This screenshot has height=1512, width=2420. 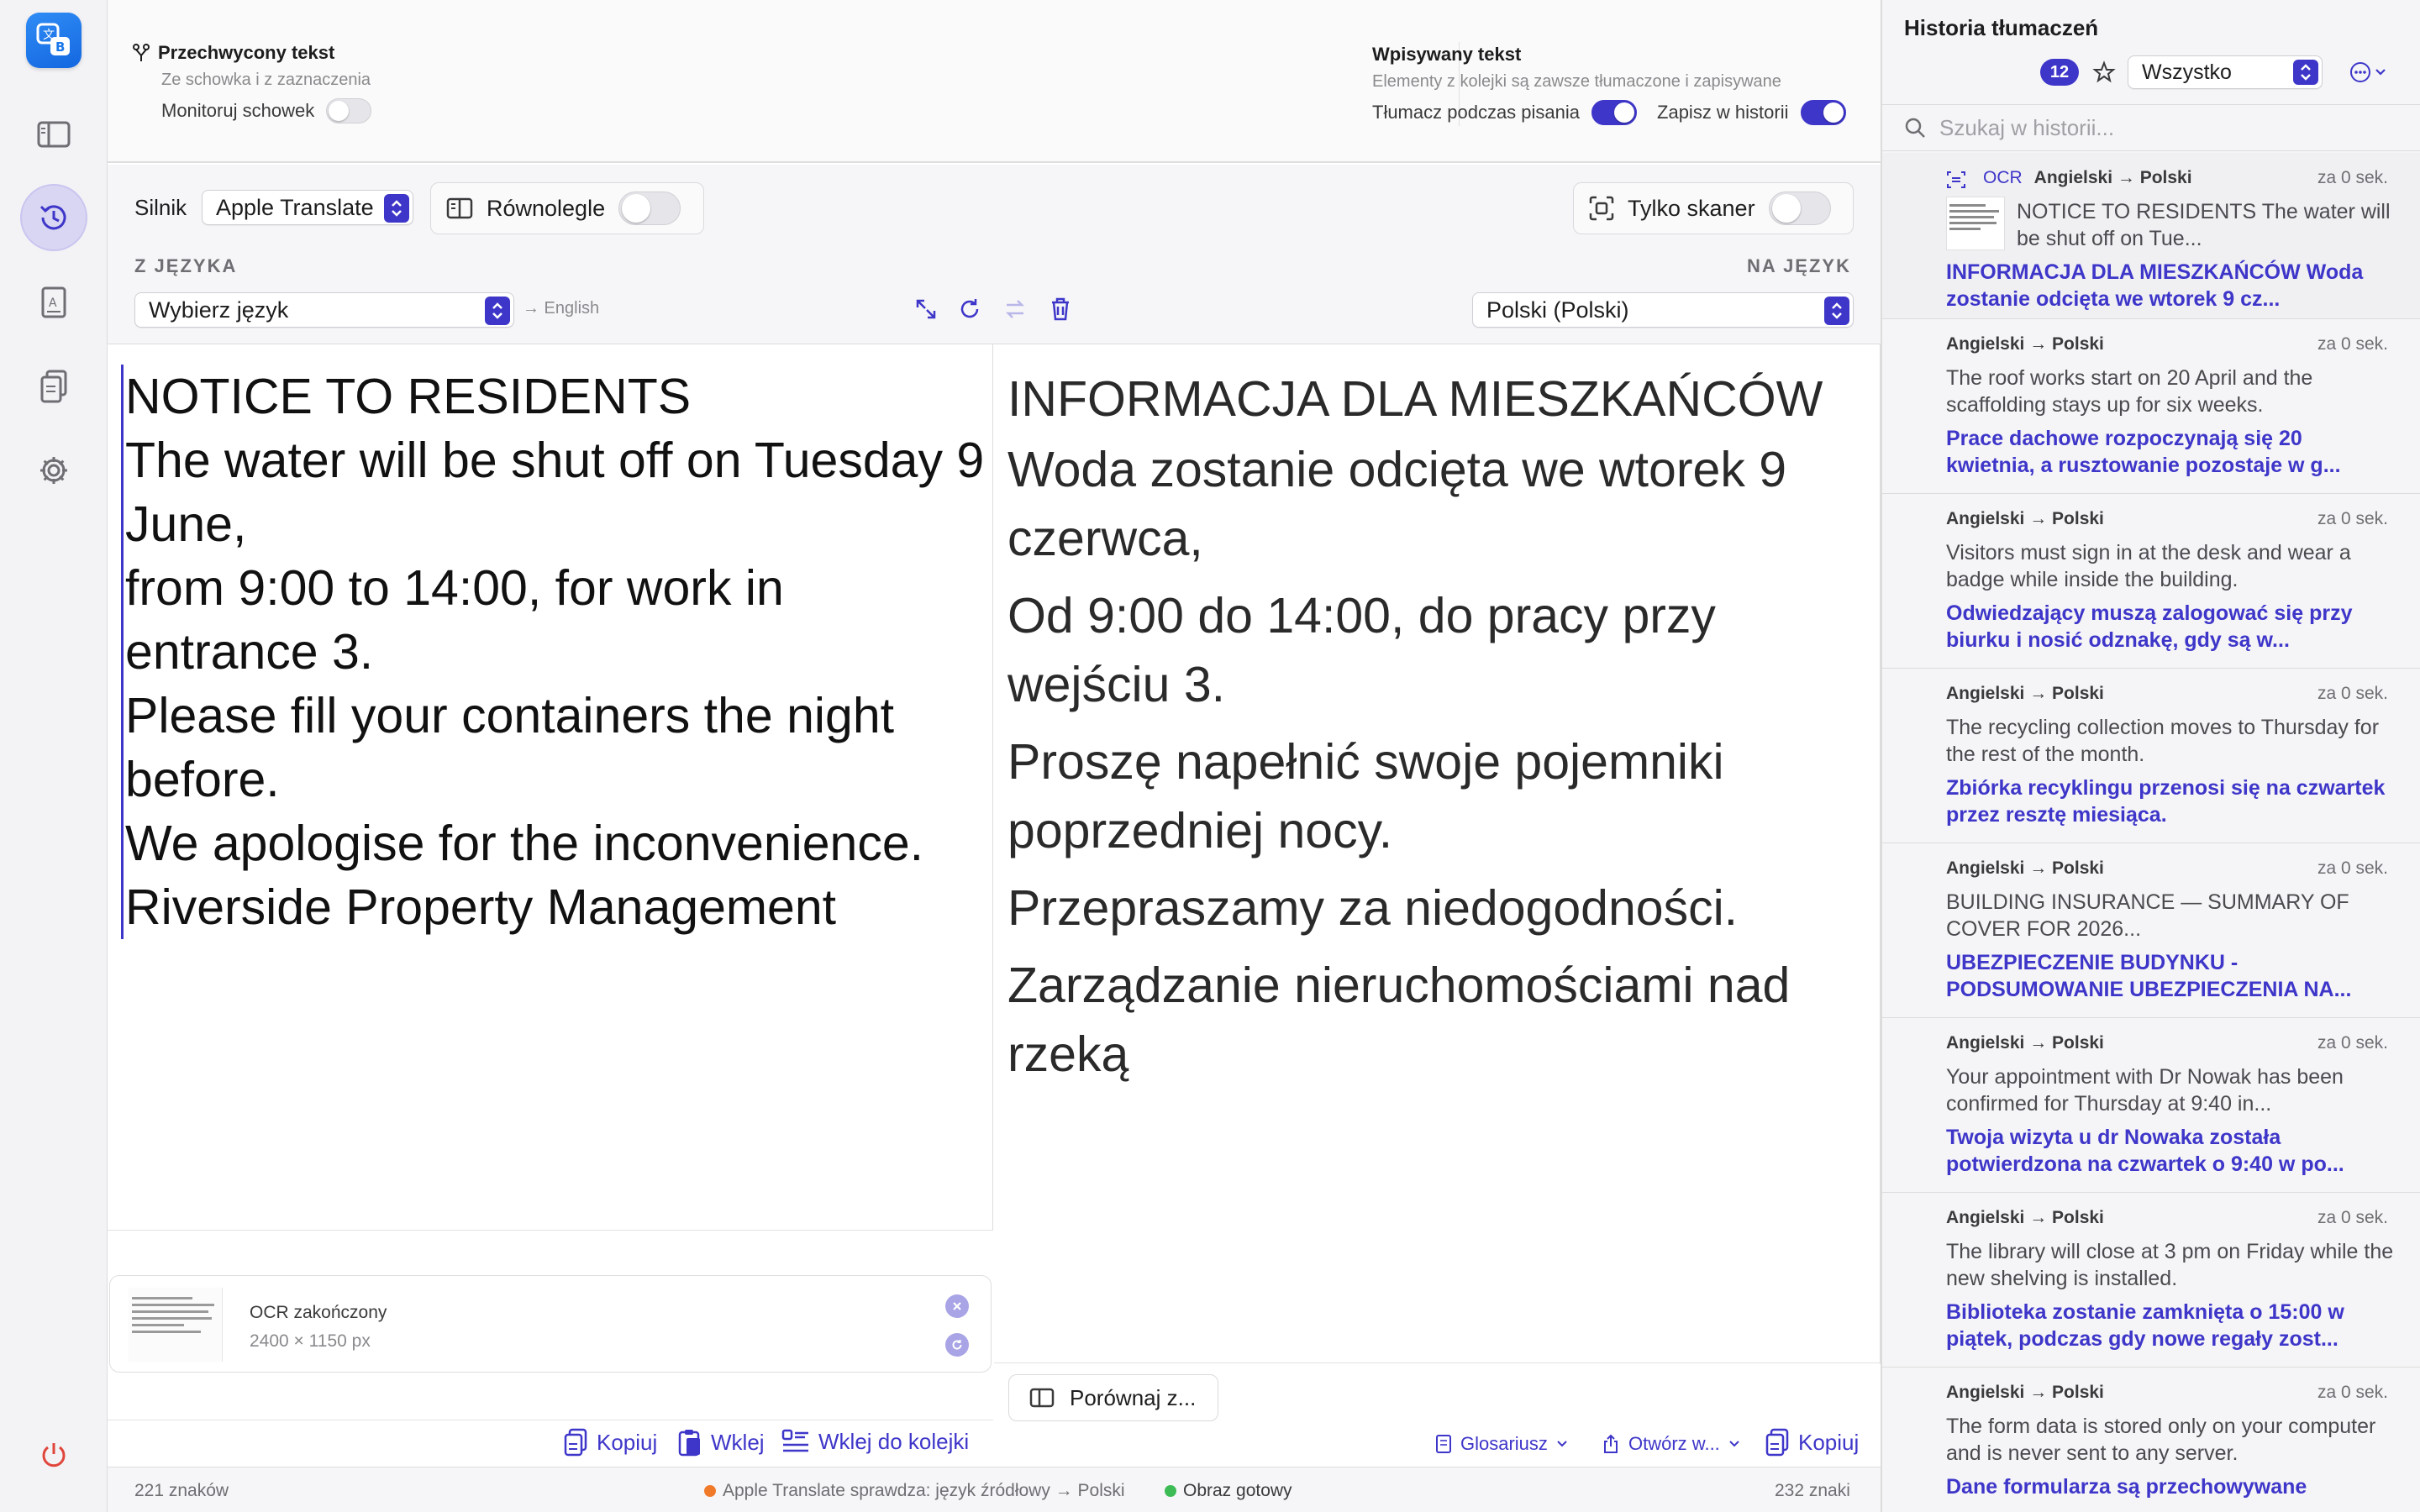 What do you see at coordinates (497, 311) in the screenshot?
I see `source-language-chevron-icon` at bounding box center [497, 311].